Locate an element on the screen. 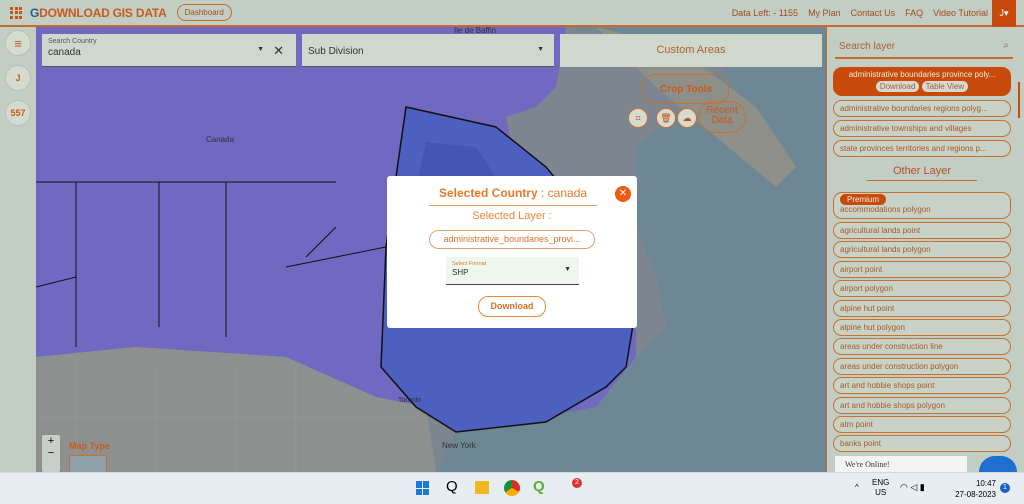 This screenshot has height=504, width=1024. wifi-volume-battery-icons: ◠ ◁ ▮ is located at coordinates (912, 487).